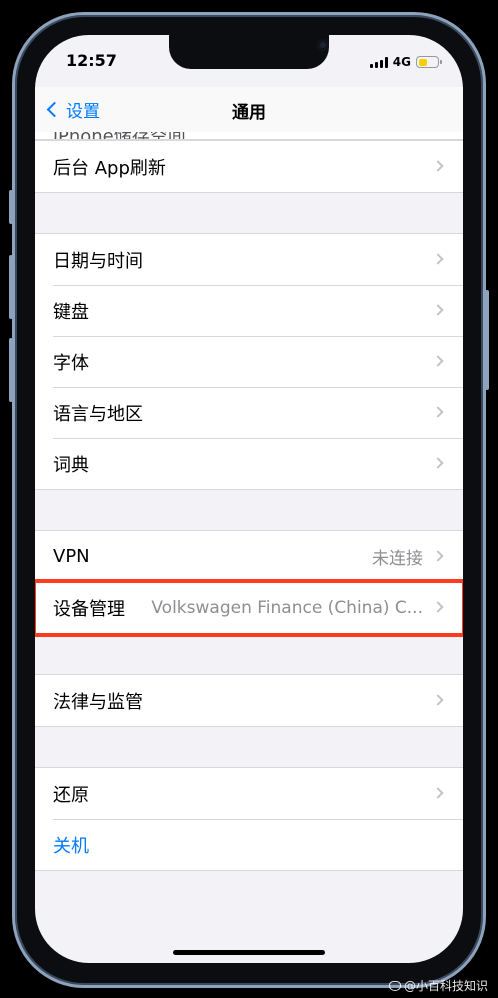  Describe the element at coordinates (394, 985) in the screenshot. I see `paw-icon` at that location.